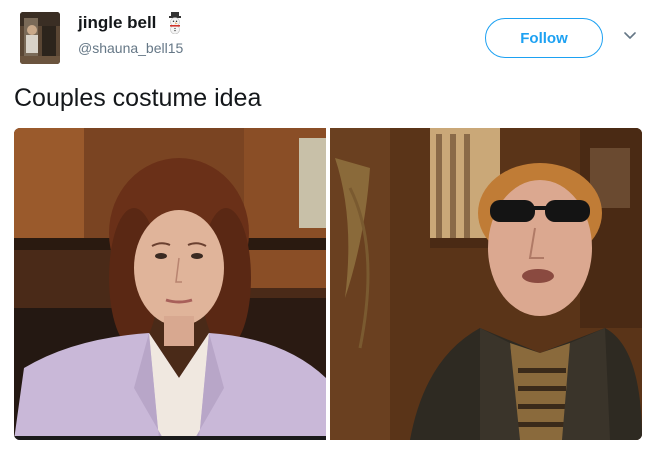 The image size is (650, 451). Describe the element at coordinates (138, 98) in the screenshot. I see `tweet-text: Couples costume idea` at that location.